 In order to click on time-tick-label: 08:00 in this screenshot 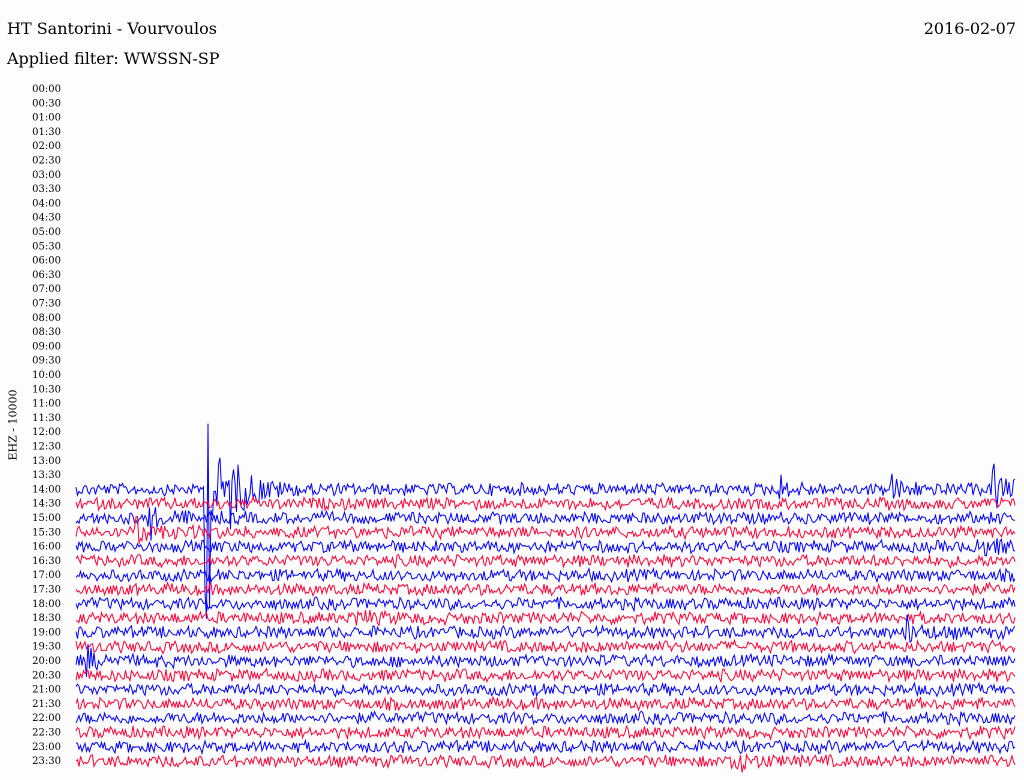, I will do `click(46, 318)`.